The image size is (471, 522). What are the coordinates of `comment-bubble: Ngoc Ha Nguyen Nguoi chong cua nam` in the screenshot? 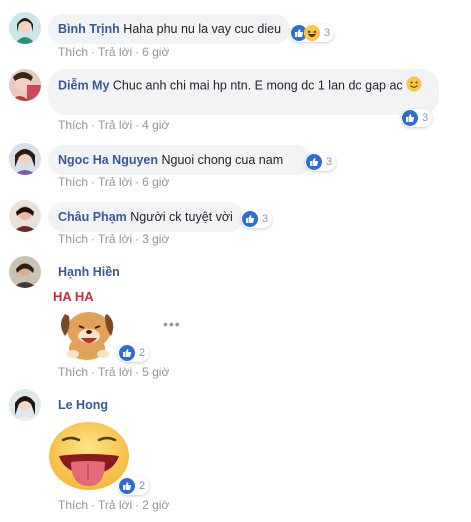 It's located at (180, 160).